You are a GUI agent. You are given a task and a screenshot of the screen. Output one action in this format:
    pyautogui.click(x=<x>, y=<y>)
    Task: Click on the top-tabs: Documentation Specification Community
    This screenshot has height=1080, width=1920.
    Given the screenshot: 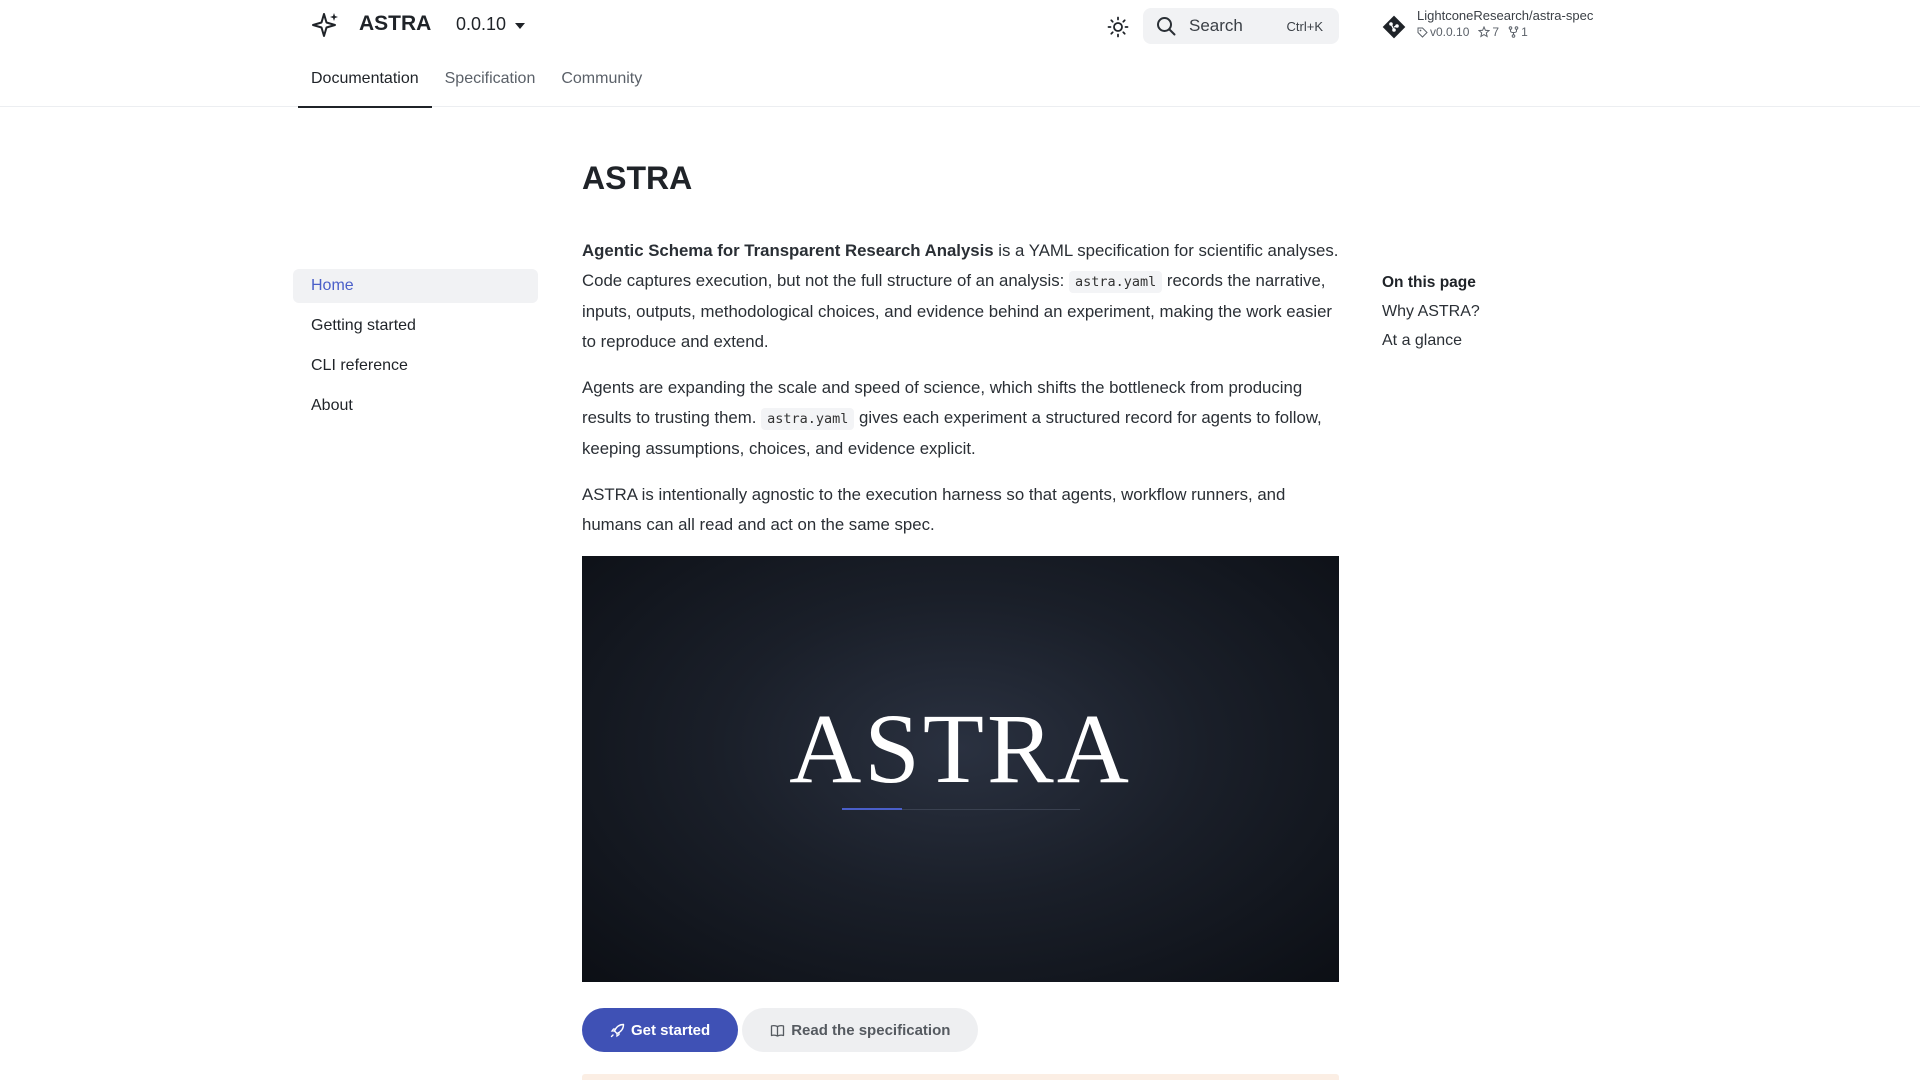 What is the action you would take?
    pyautogui.click(x=476, y=87)
    